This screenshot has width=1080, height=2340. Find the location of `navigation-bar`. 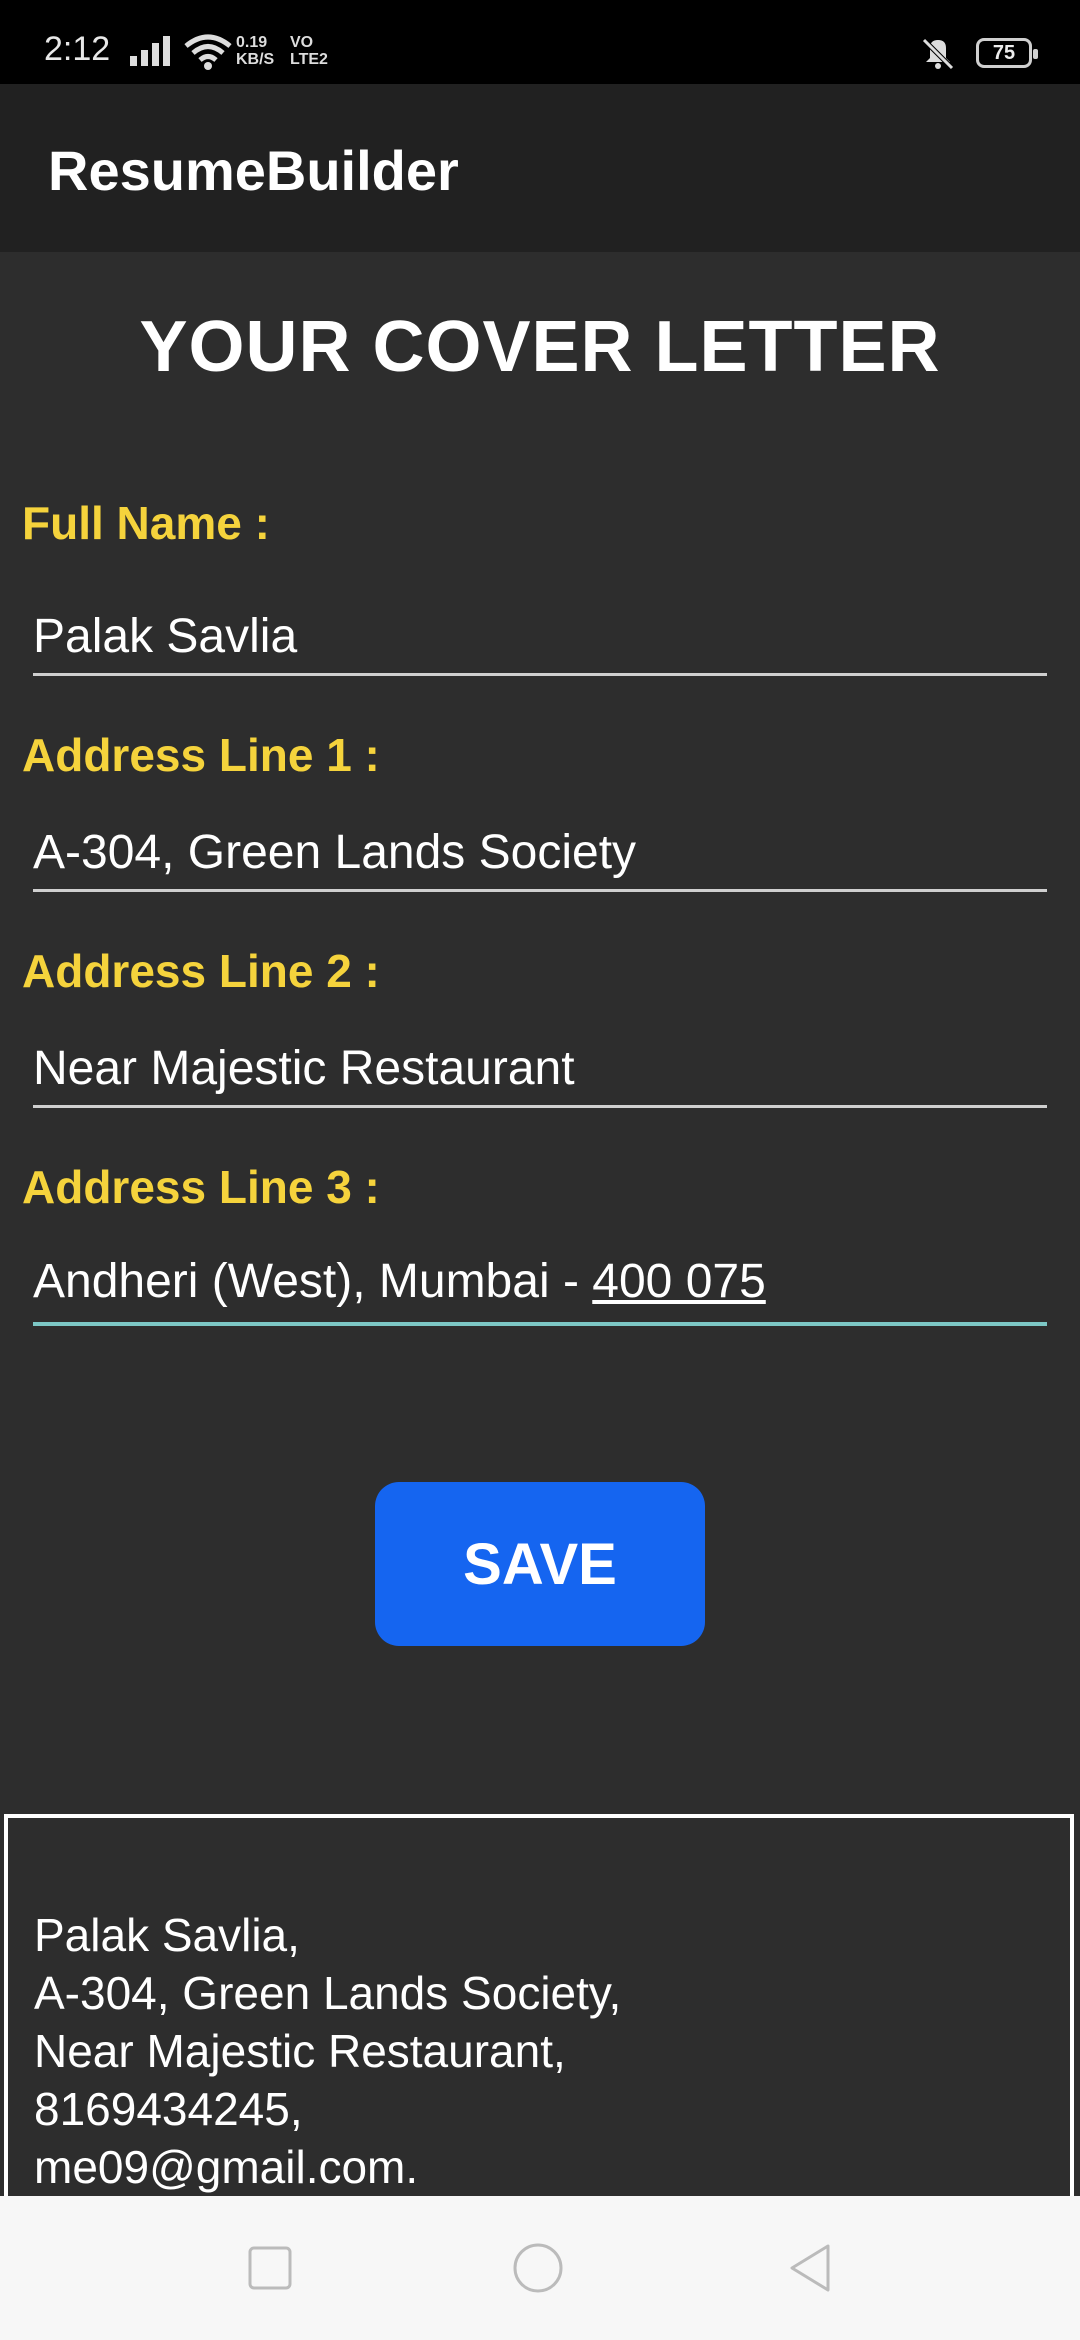

navigation-bar is located at coordinates (540, 2268).